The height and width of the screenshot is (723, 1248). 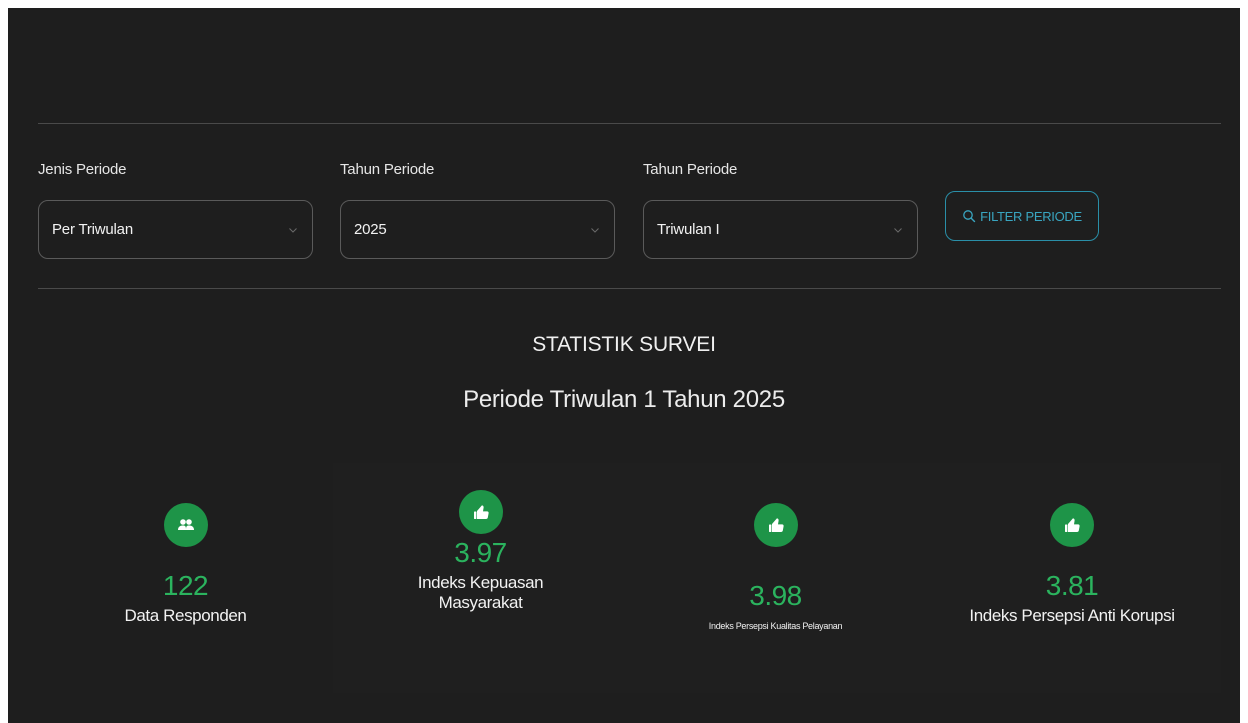 What do you see at coordinates (185, 585) in the screenshot?
I see `stat-value: 122` at bounding box center [185, 585].